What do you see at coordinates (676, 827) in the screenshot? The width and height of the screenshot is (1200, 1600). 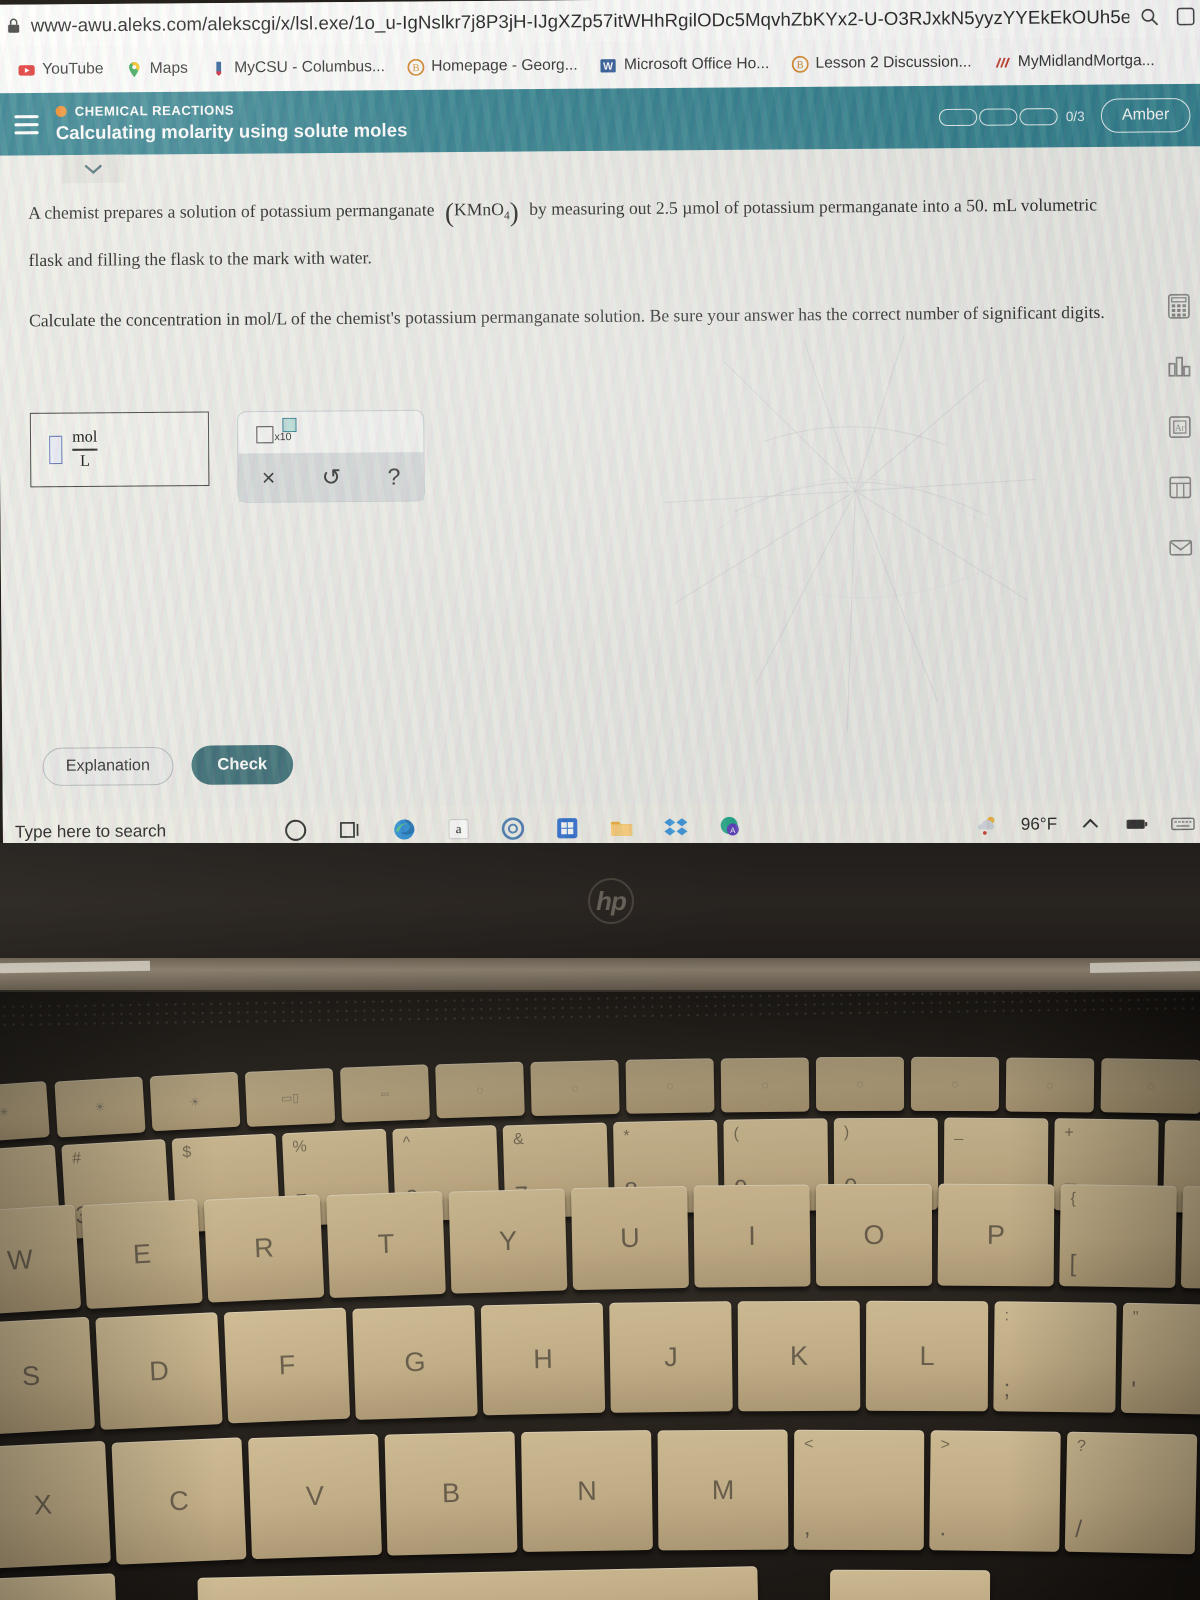 I see `dropbox-icon` at bounding box center [676, 827].